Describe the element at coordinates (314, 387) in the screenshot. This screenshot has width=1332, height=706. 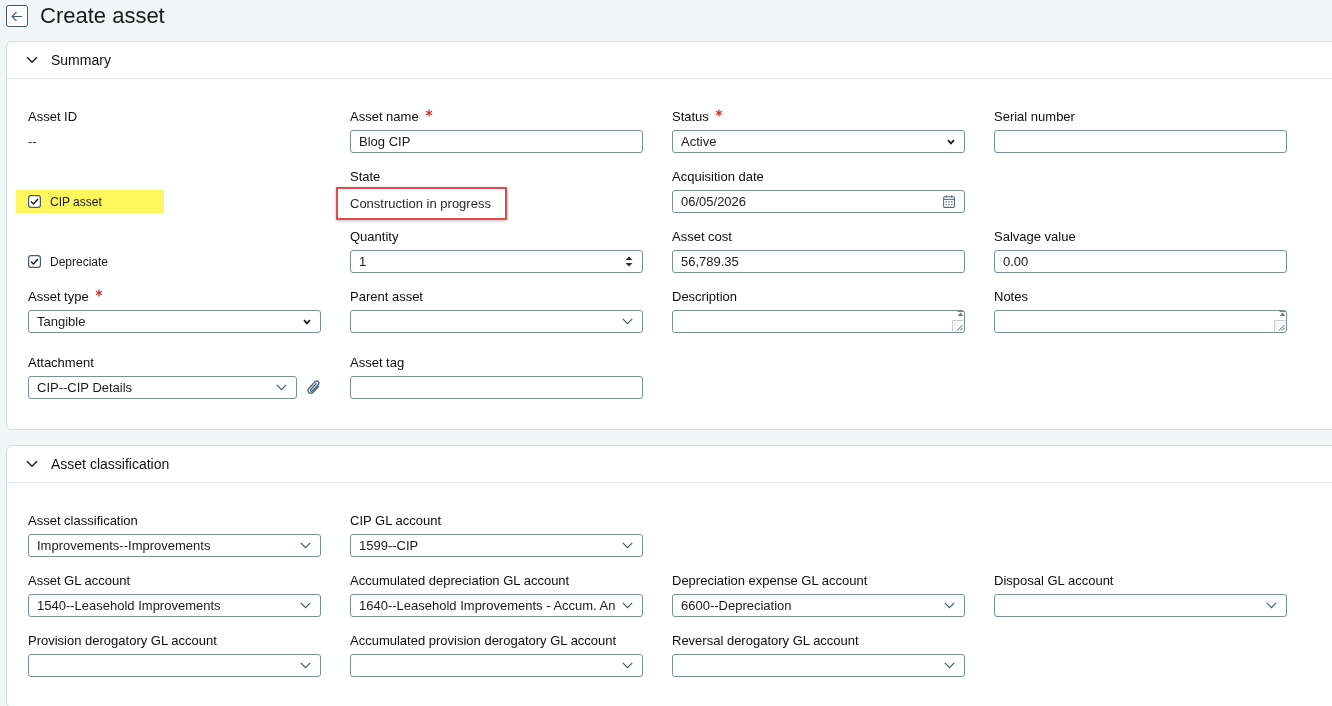
I see `paperclip-icon` at that location.